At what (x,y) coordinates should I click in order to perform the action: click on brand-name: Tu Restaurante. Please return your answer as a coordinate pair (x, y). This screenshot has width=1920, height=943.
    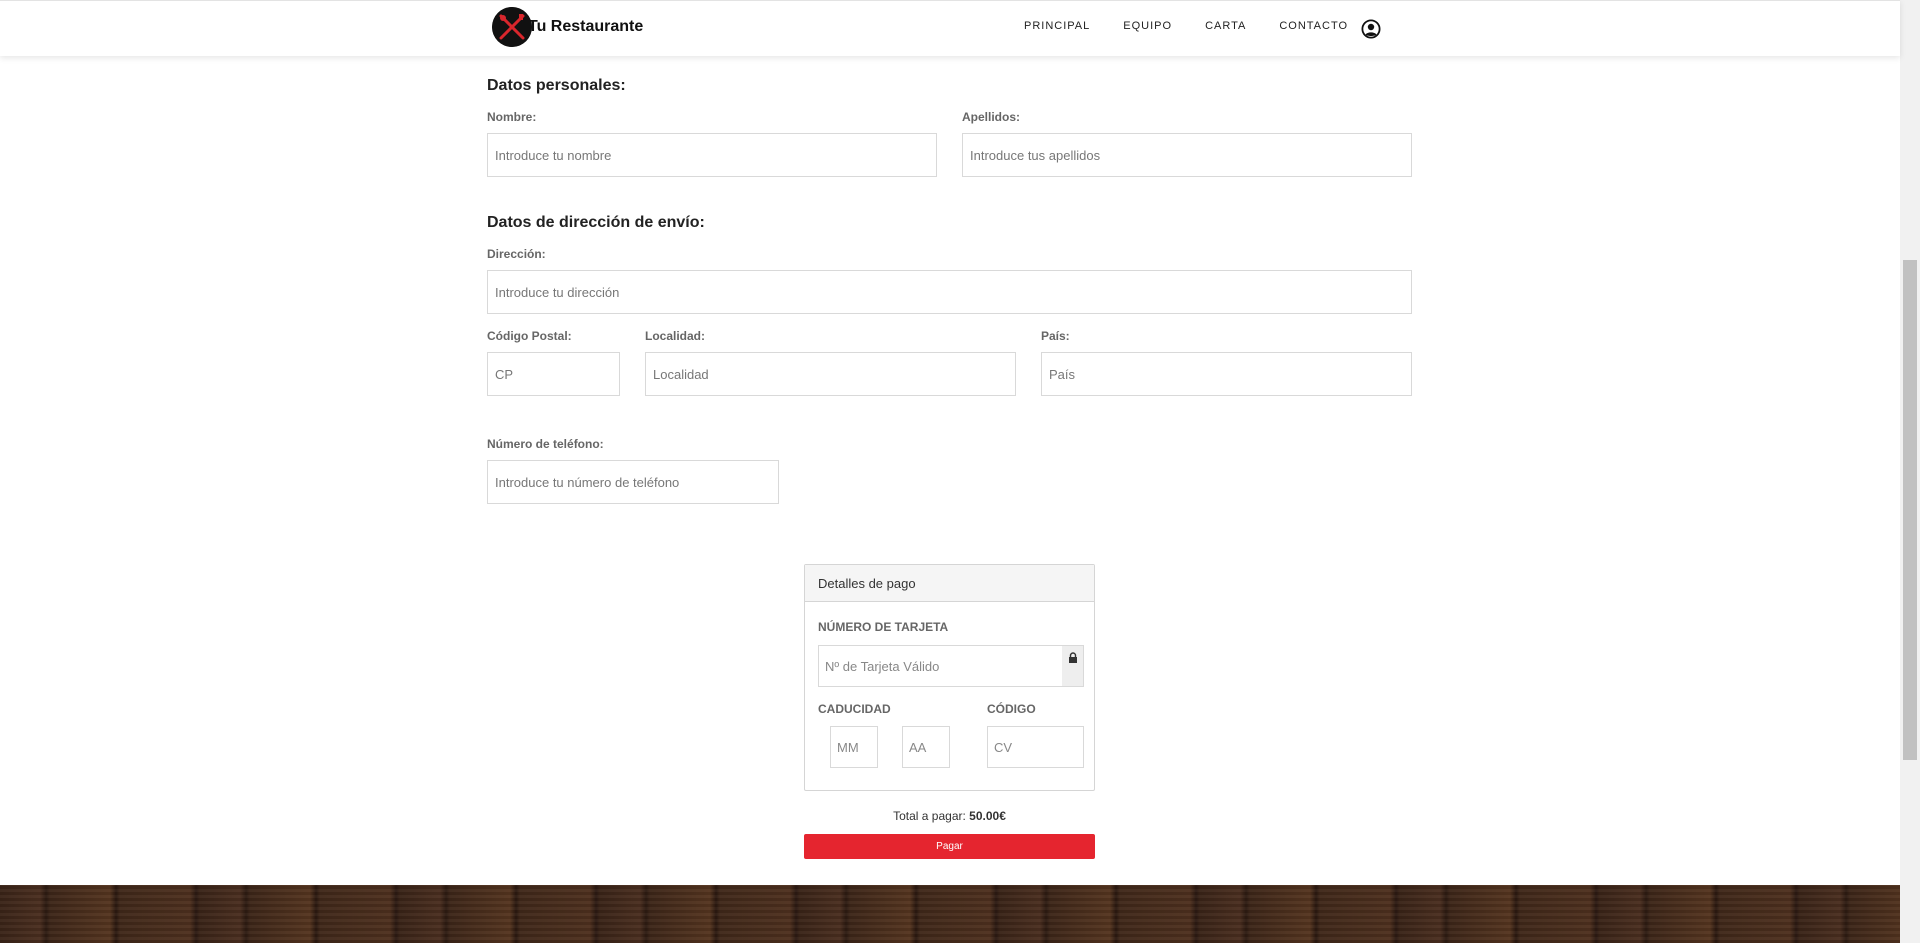
    Looking at the image, I should click on (586, 26).